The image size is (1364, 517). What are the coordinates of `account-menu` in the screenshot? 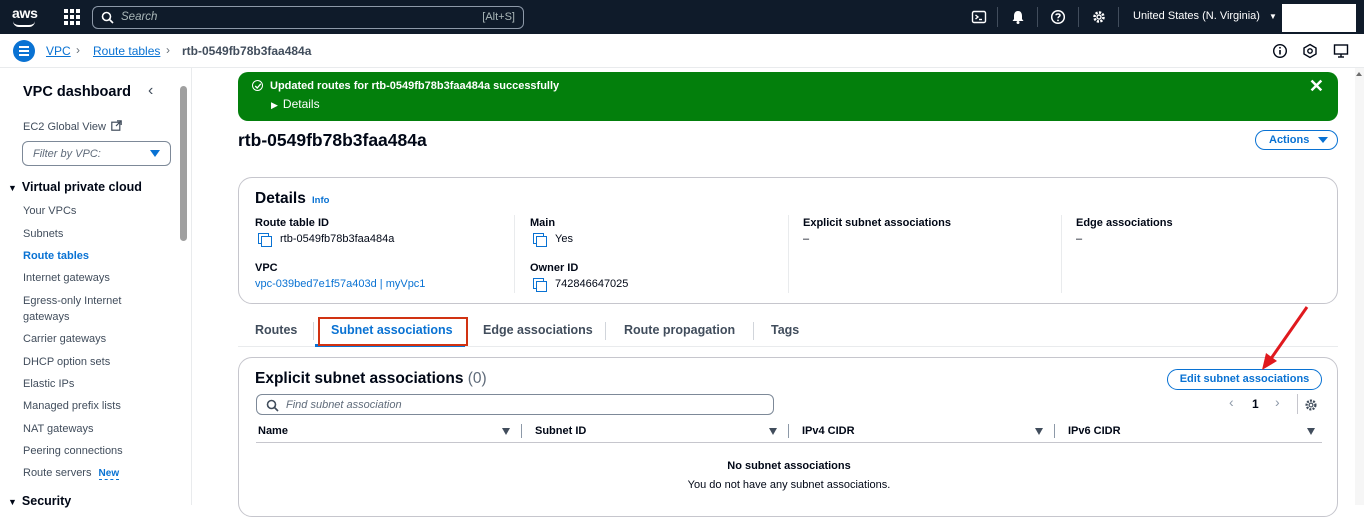 It's located at (1319, 18).